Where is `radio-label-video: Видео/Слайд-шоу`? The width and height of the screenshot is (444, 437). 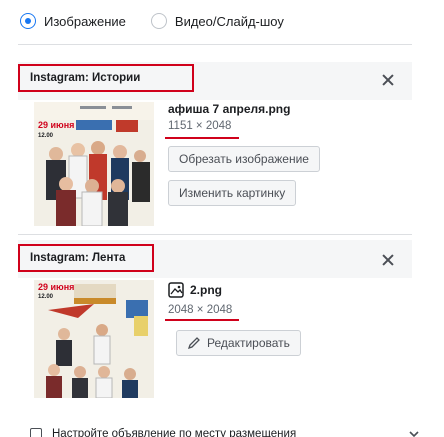
radio-label-video: Видео/Слайд-шоу is located at coordinates (229, 21).